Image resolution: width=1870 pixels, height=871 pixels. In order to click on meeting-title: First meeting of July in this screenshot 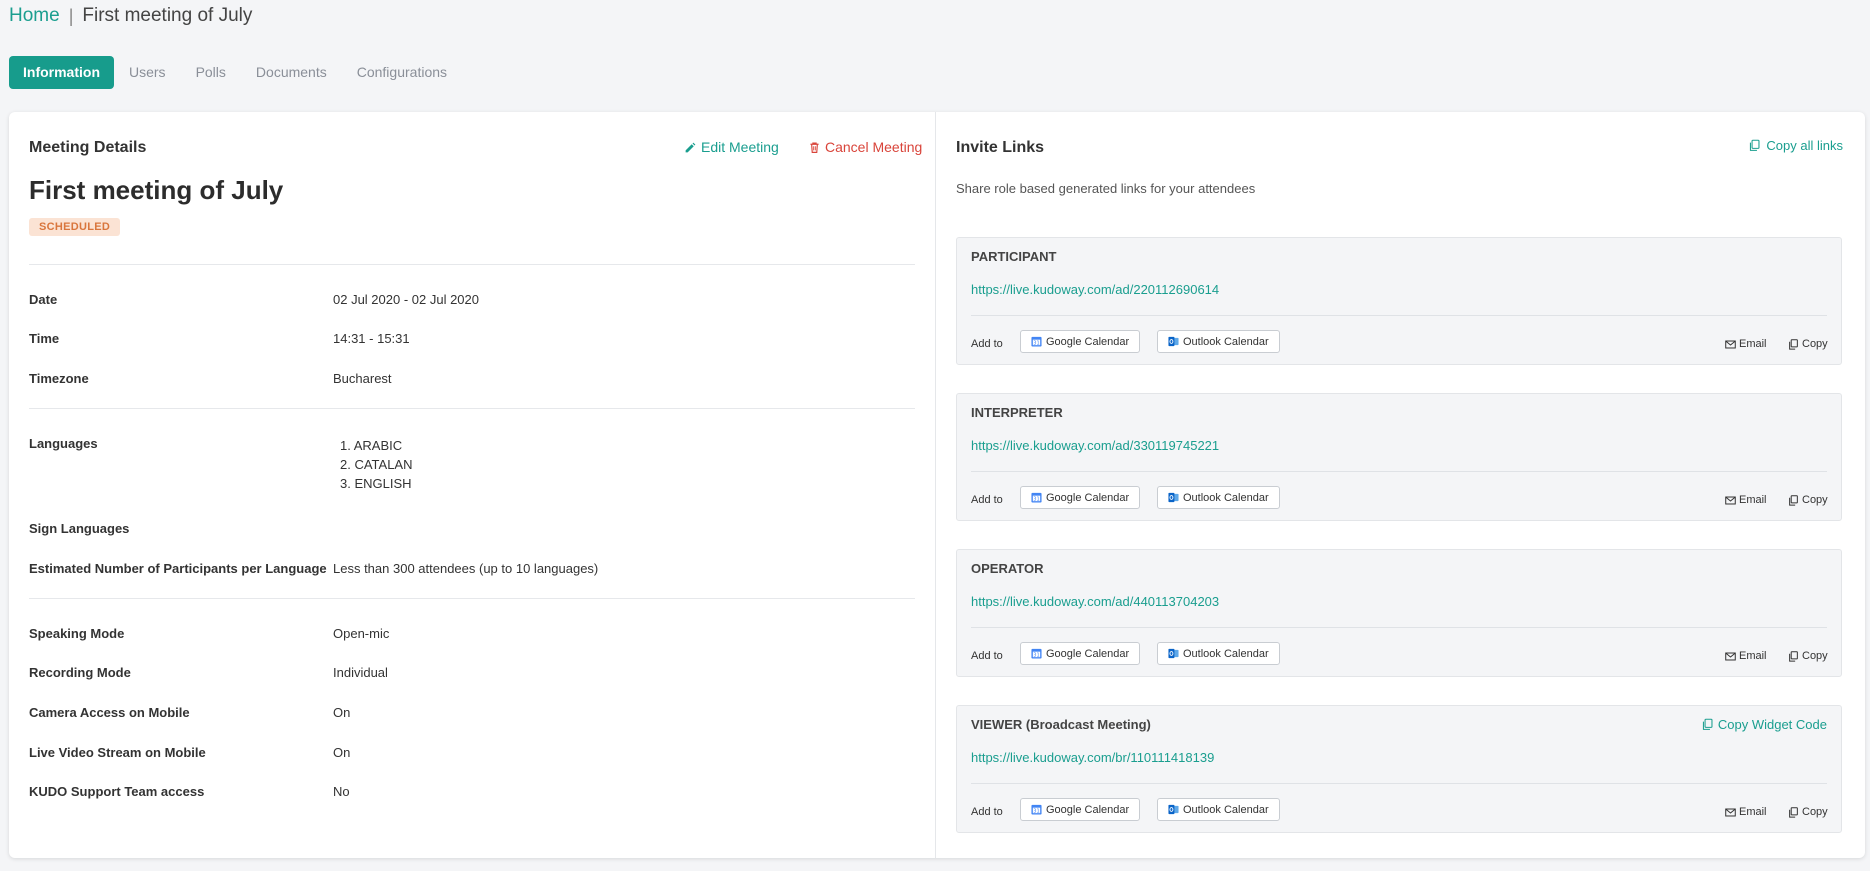, I will do `click(156, 190)`.